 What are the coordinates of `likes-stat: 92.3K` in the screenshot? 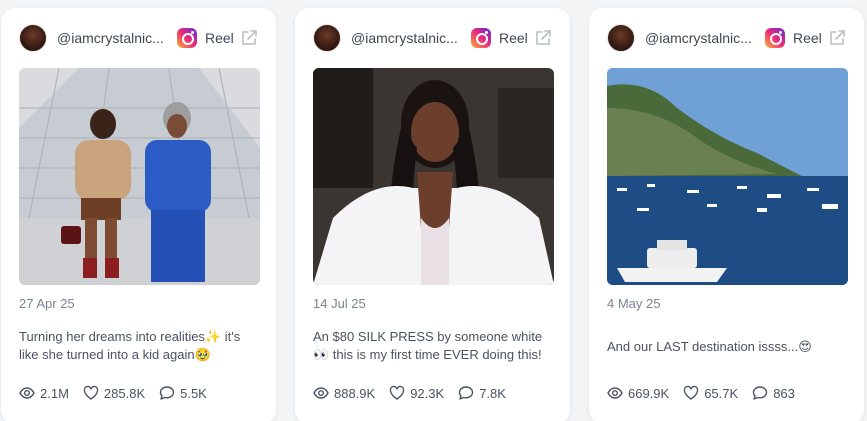 It's located at (416, 393).